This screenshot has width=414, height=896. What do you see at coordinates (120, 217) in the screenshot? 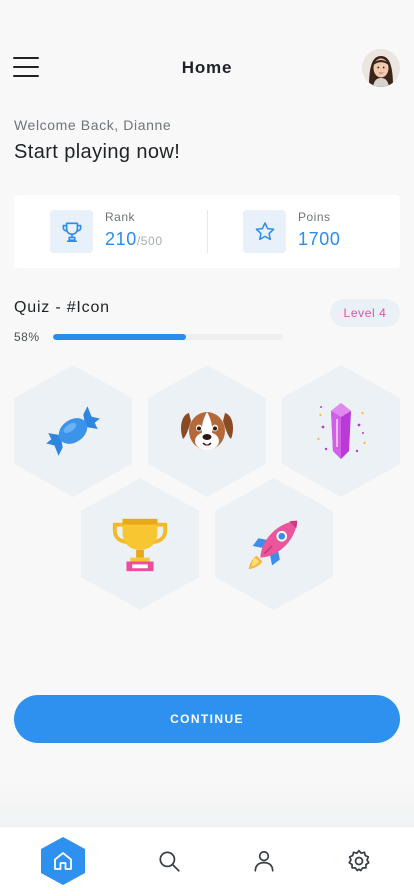
I see `rank-label: Rank` at bounding box center [120, 217].